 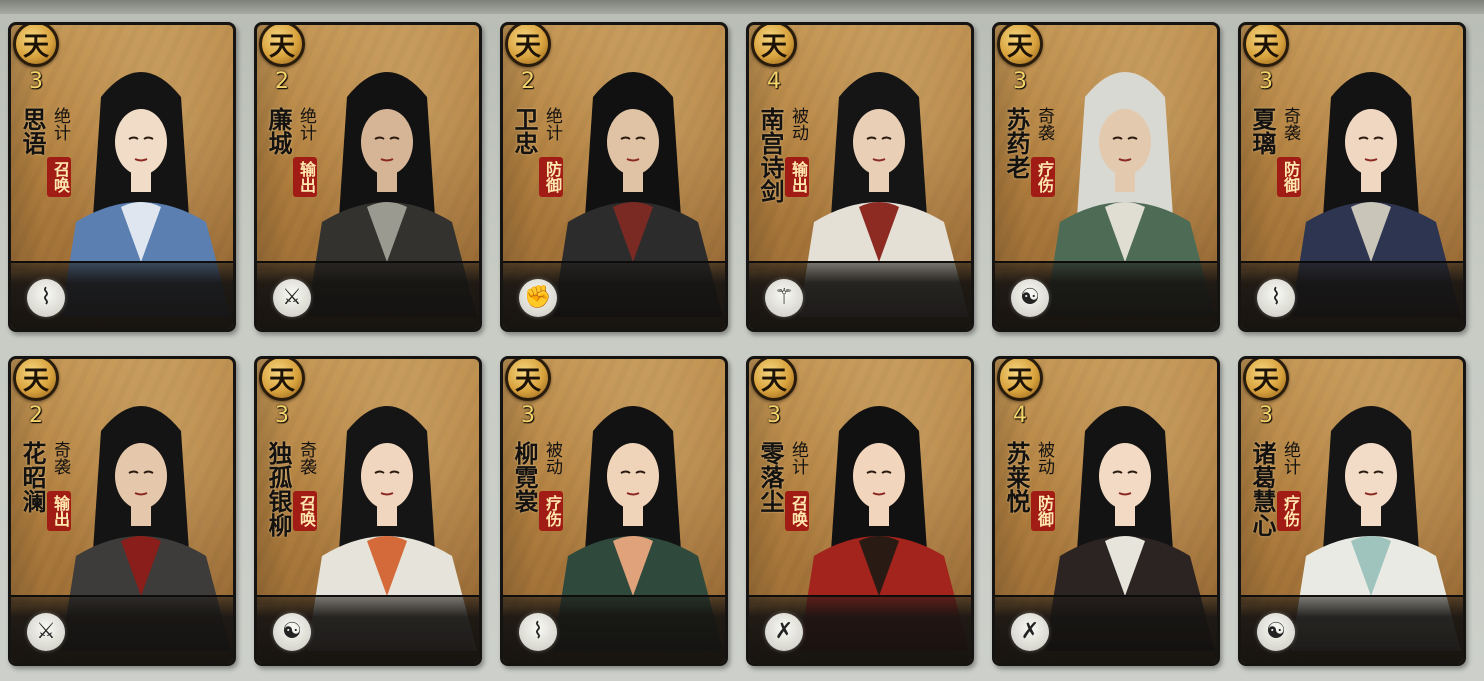 What do you see at coordinates (1262, 489) in the screenshot?
I see `hero-name: 诸葛慧心` at bounding box center [1262, 489].